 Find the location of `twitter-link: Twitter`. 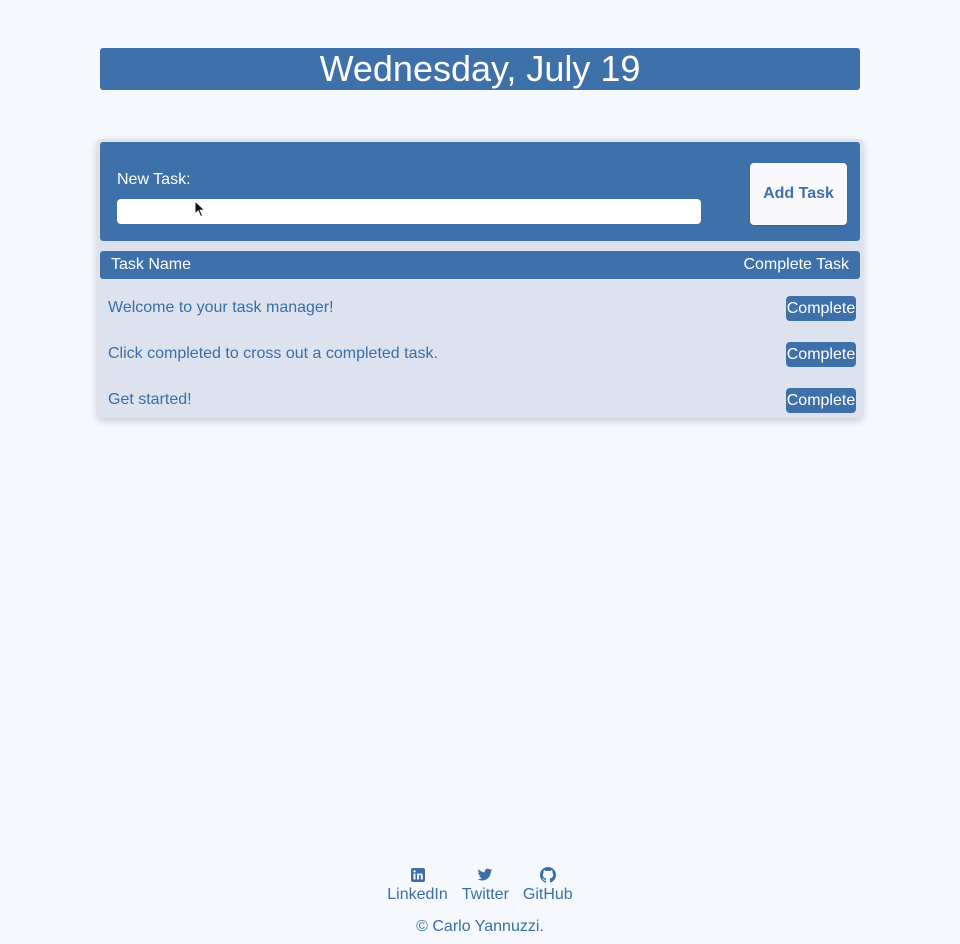

twitter-link: Twitter is located at coordinates (485, 885).